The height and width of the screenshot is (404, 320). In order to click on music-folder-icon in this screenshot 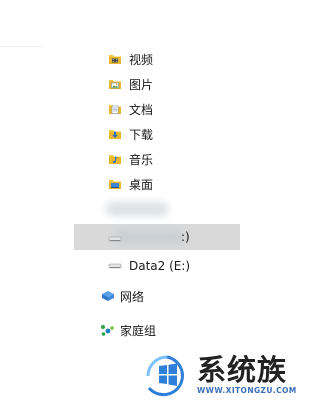, I will do `click(115, 159)`.